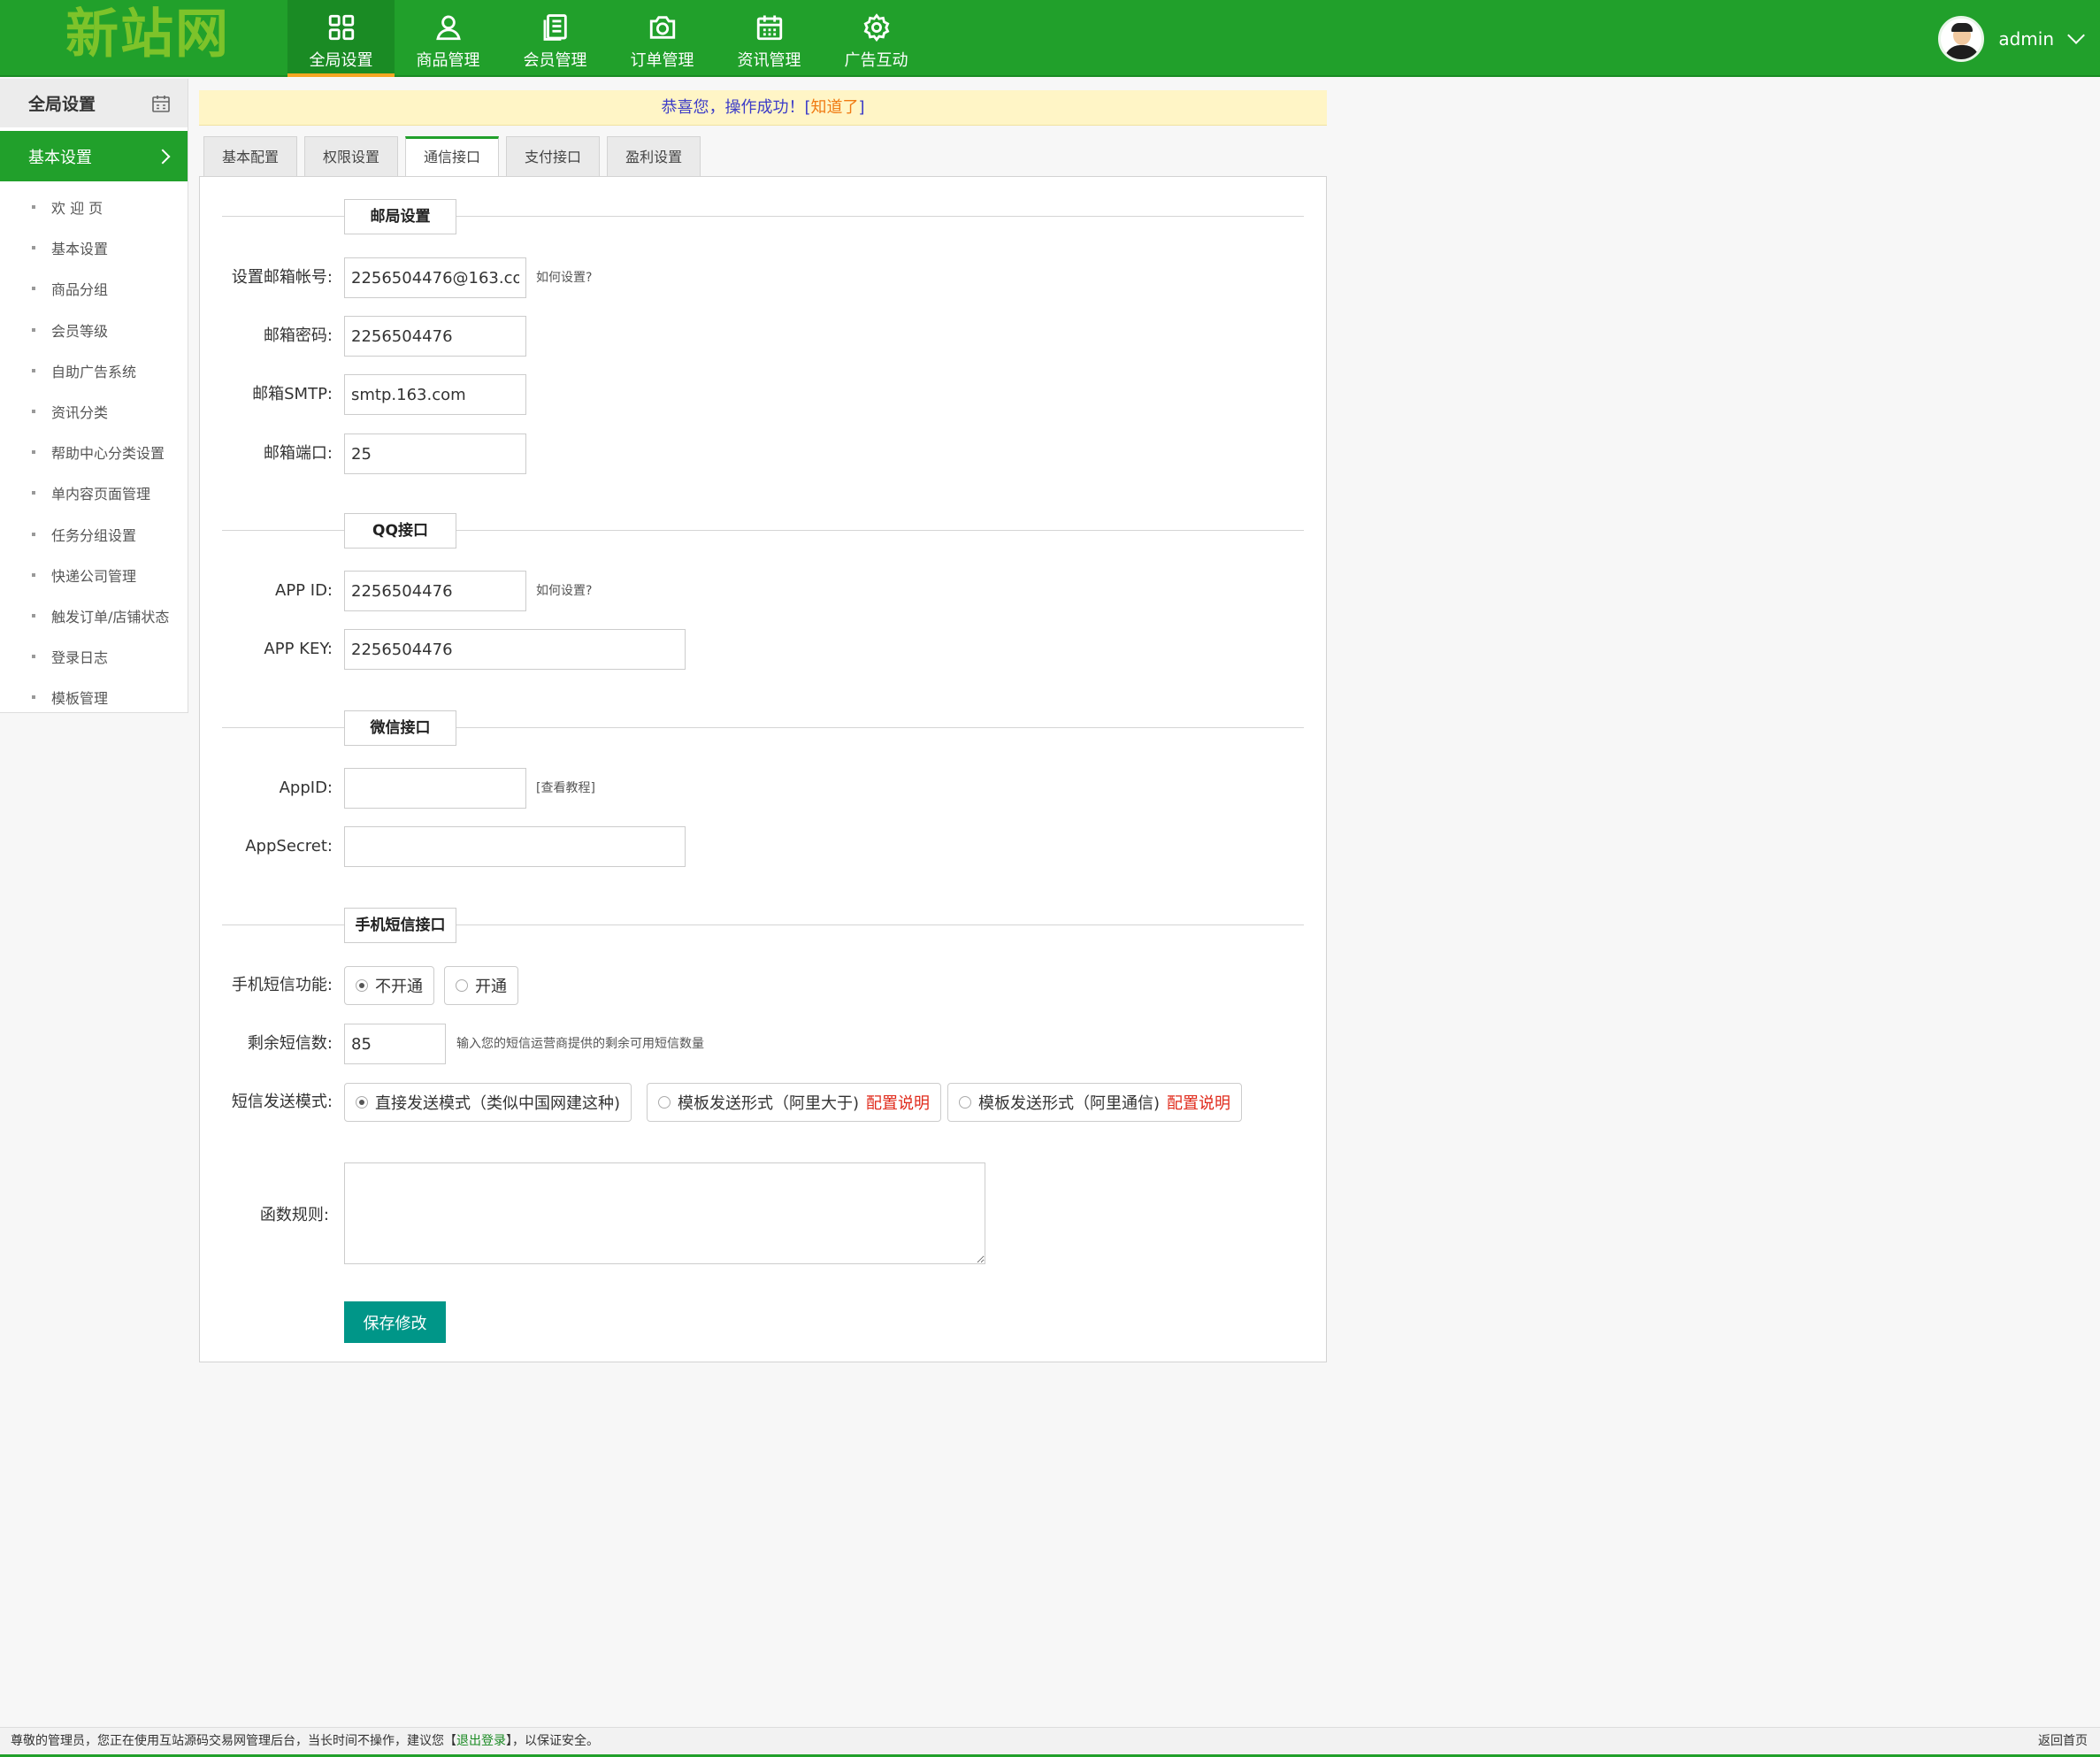 The height and width of the screenshot is (1757, 2100). I want to click on nav-order-management: 订单管理, so click(662, 38).